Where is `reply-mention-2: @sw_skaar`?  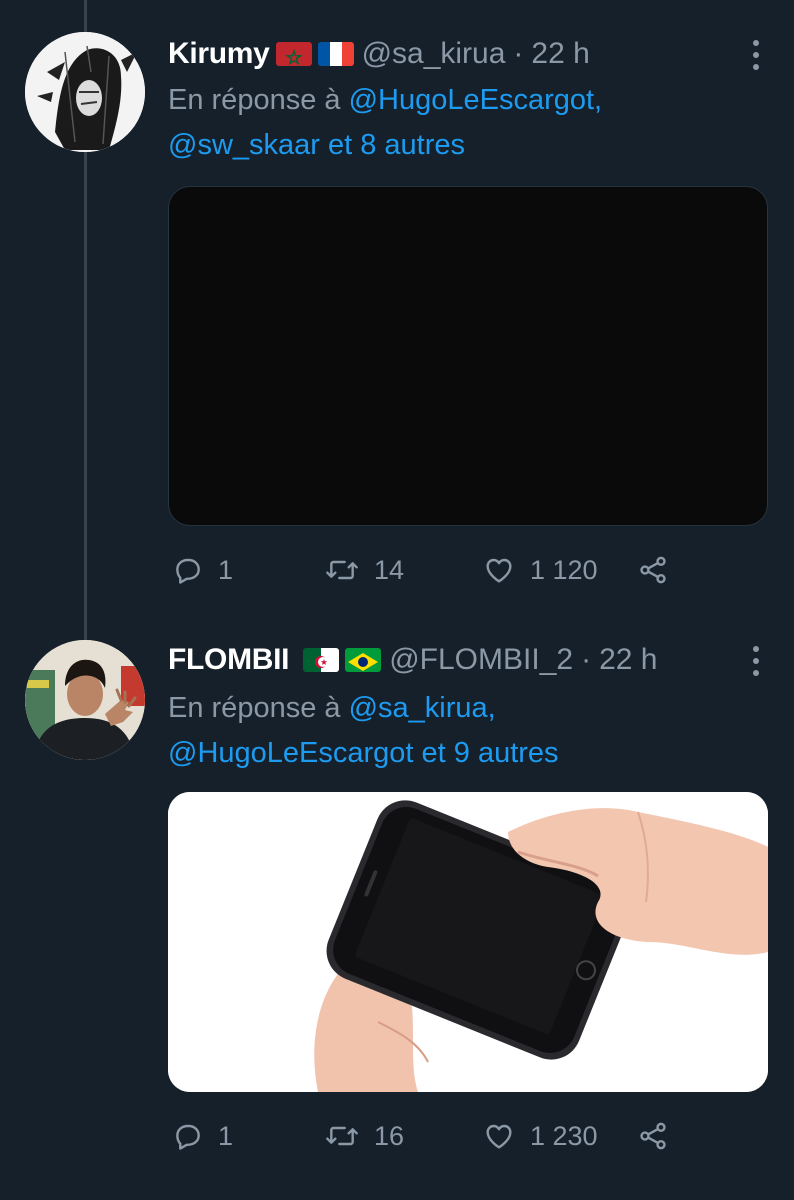 reply-mention-2: @sw_skaar is located at coordinates (244, 145).